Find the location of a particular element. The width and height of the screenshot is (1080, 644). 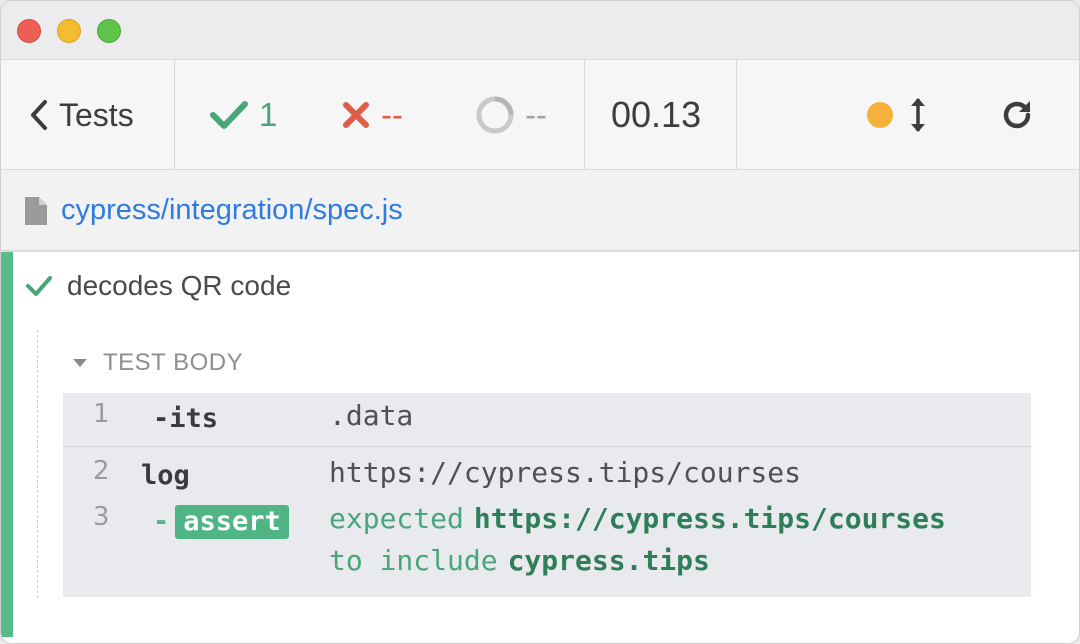

command-name: -its is located at coordinates (186, 418).